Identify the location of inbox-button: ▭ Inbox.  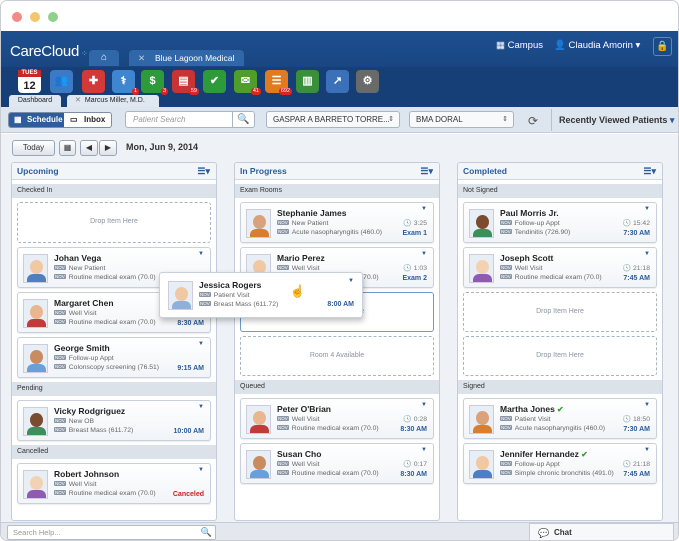
(87, 120).